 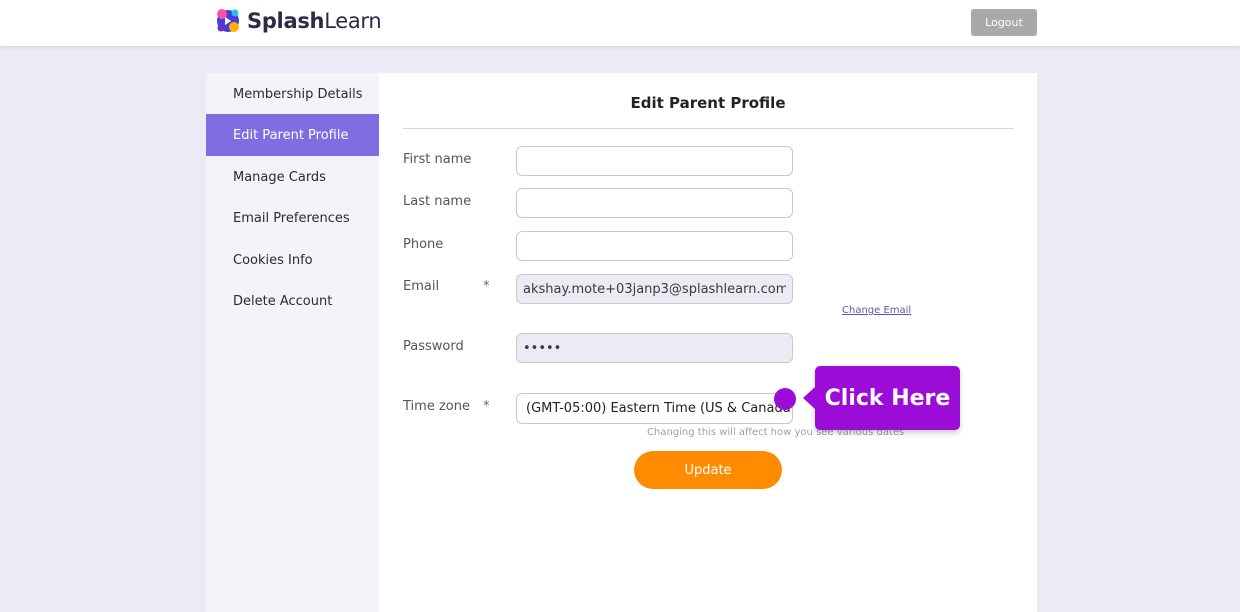 I want to click on title-divider, so click(x=708, y=128).